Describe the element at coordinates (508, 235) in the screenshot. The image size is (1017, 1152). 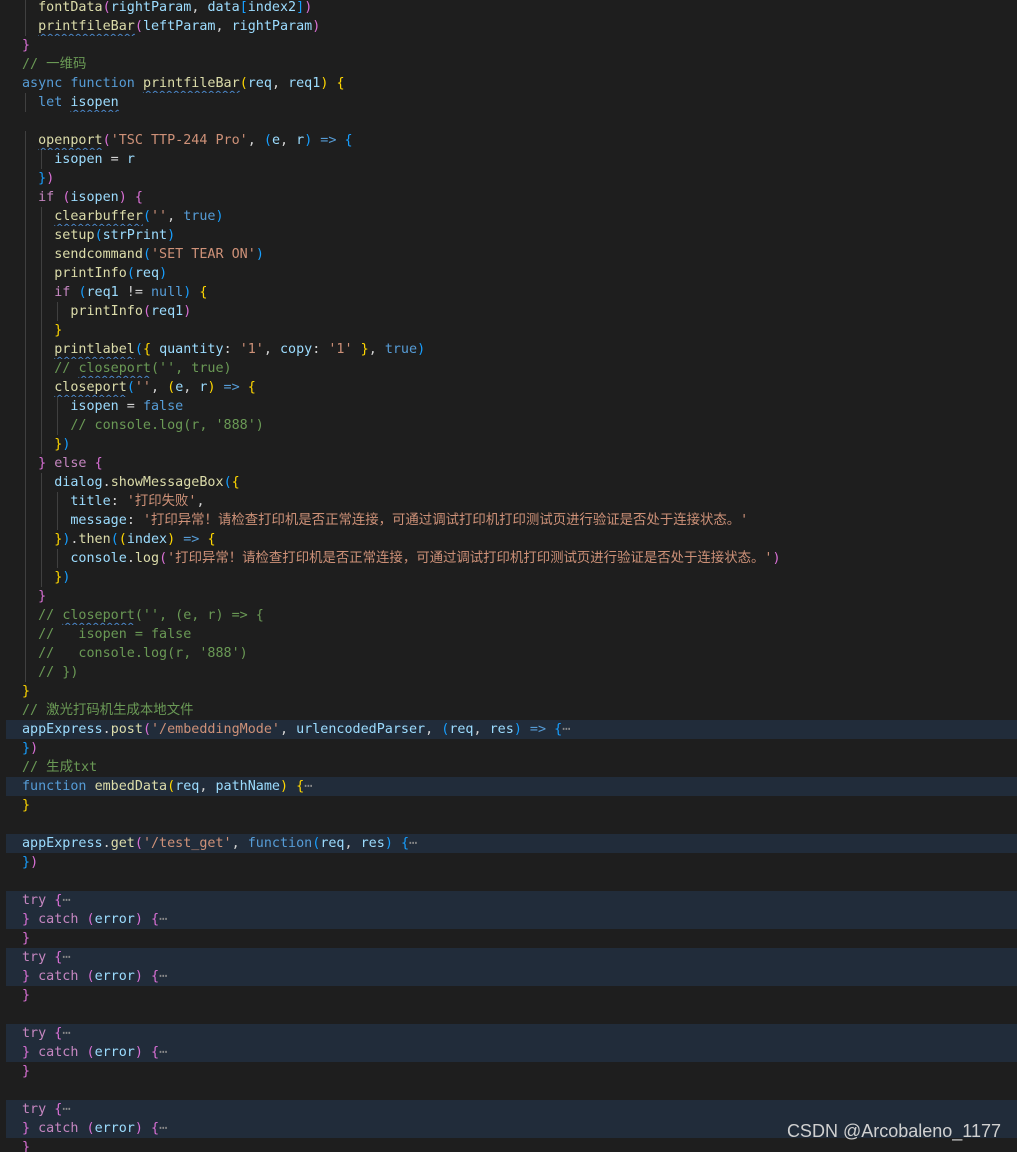
I see `code-line: setup(strPrint)` at that location.